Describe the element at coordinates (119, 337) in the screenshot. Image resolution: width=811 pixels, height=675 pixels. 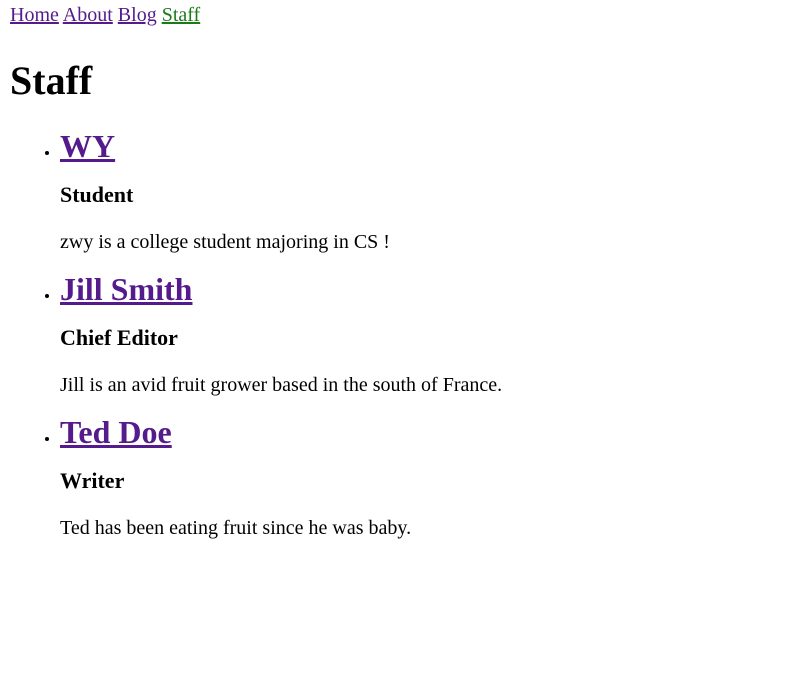
I see `staff-role: Chief Editor` at that location.